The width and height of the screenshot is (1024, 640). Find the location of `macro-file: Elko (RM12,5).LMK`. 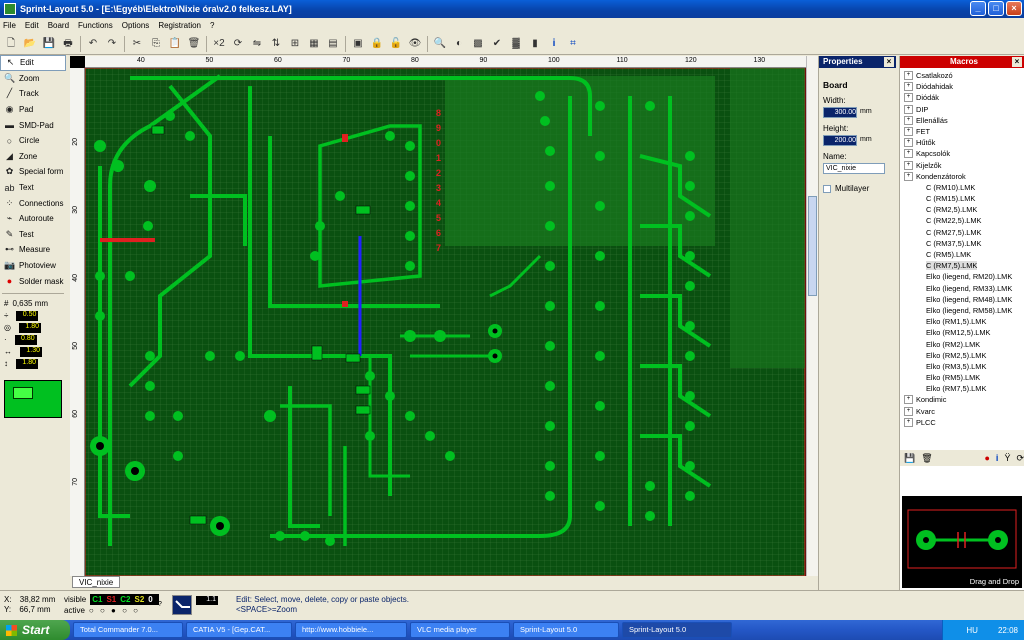

macro-file: Elko (RM12,5).LMK is located at coordinates (962, 332).